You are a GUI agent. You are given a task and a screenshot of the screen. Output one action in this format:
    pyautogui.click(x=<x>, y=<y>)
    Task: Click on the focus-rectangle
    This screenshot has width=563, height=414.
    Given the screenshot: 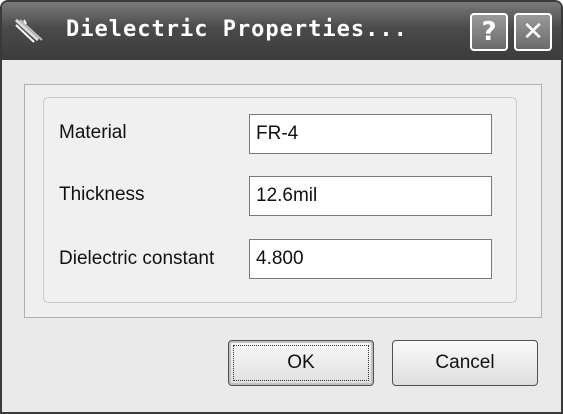 What is the action you would take?
    pyautogui.click(x=301, y=363)
    